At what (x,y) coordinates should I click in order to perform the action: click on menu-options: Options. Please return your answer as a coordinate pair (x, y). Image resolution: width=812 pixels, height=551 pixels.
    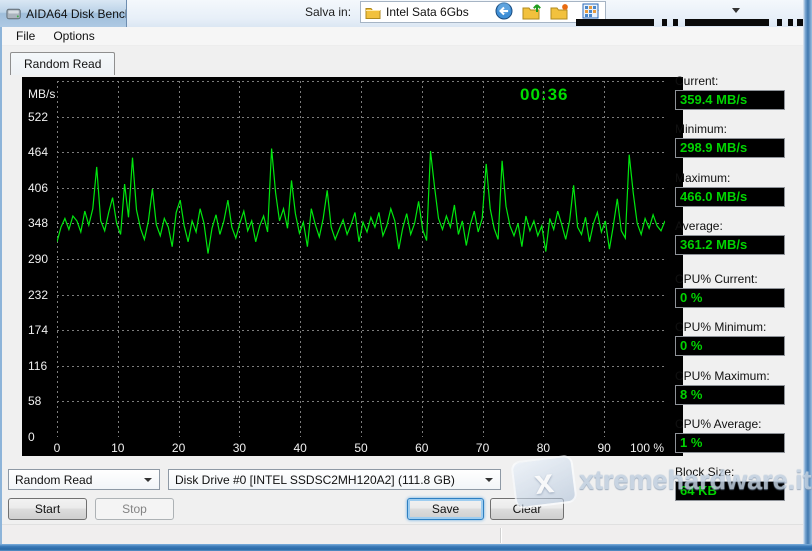
    Looking at the image, I should click on (73, 36).